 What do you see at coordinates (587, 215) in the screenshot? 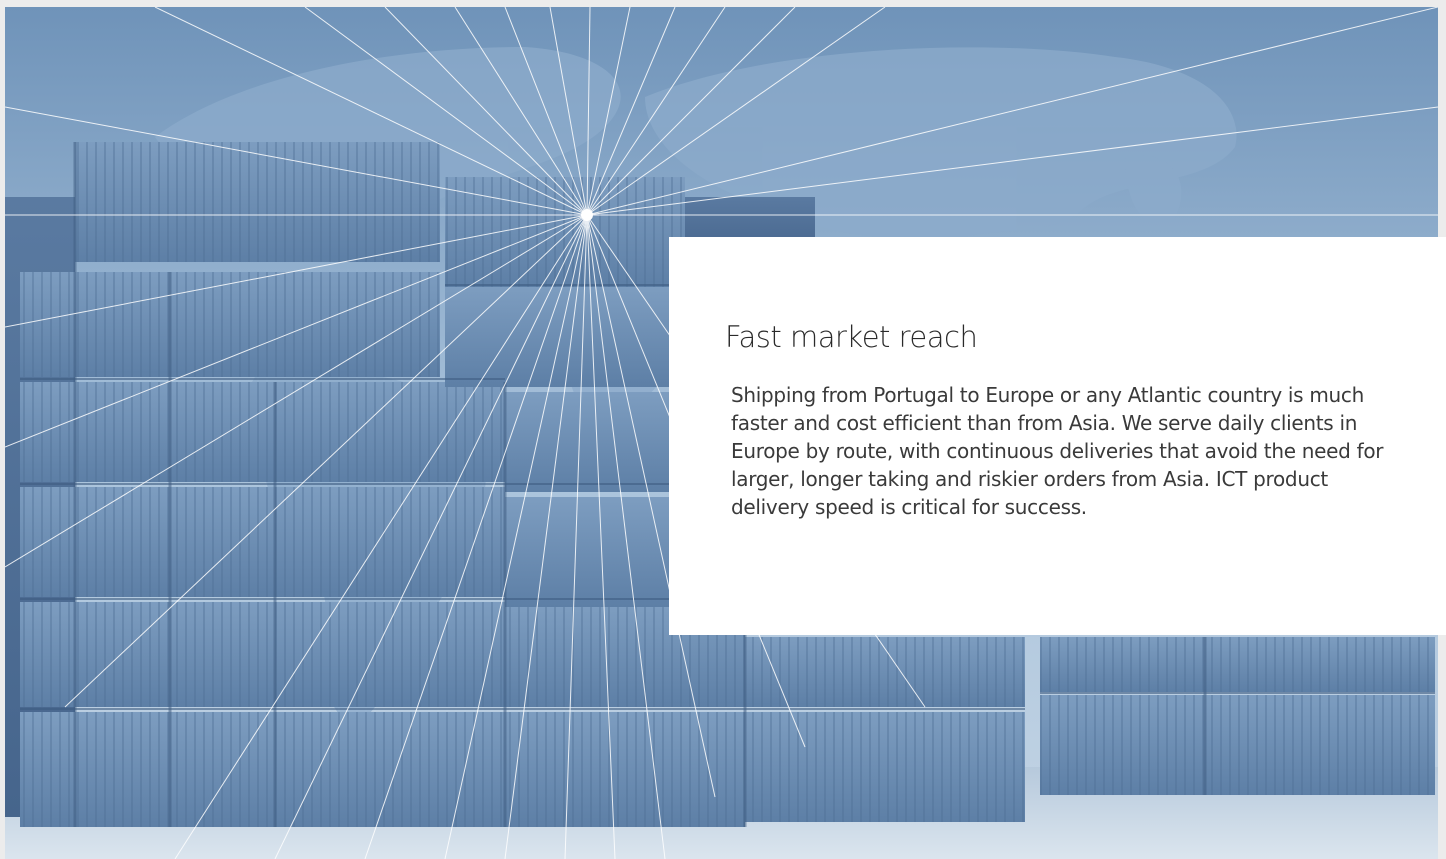
I see `starburst-center` at bounding box center [587, 215].